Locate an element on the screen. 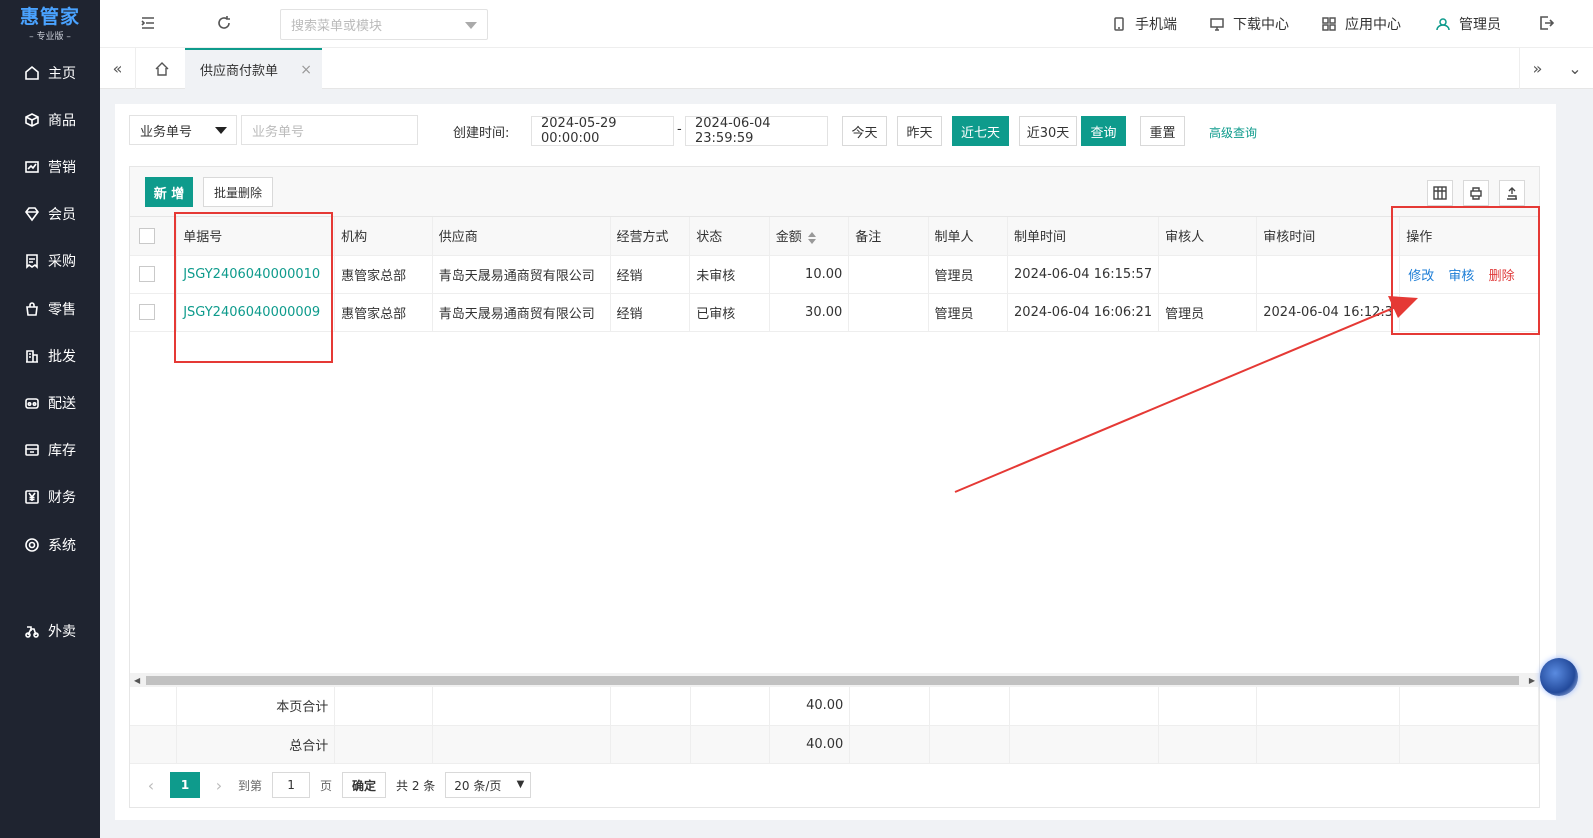 This screenshot has width=1593, height=838. storage-icon is located at coordinates (32, 450).